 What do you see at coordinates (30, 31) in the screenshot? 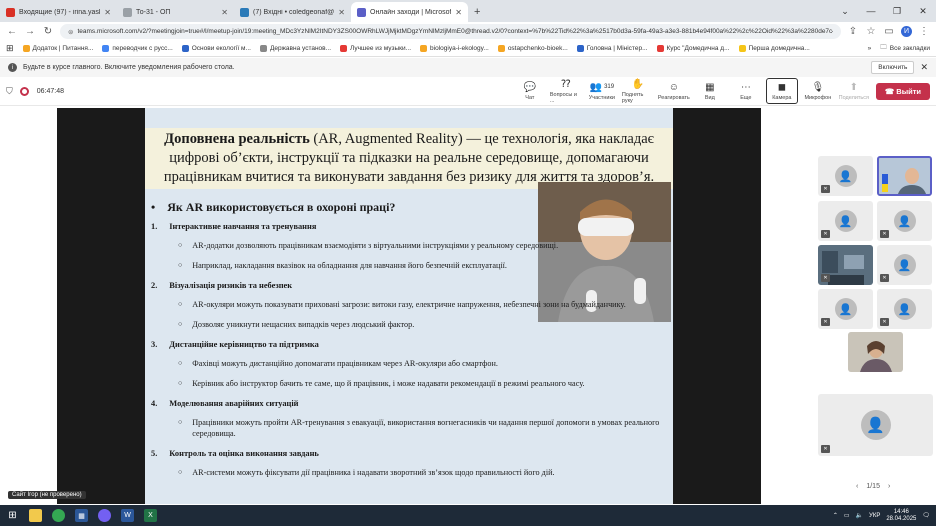
I see `forward-button: →` at bounding box center [30, 31].